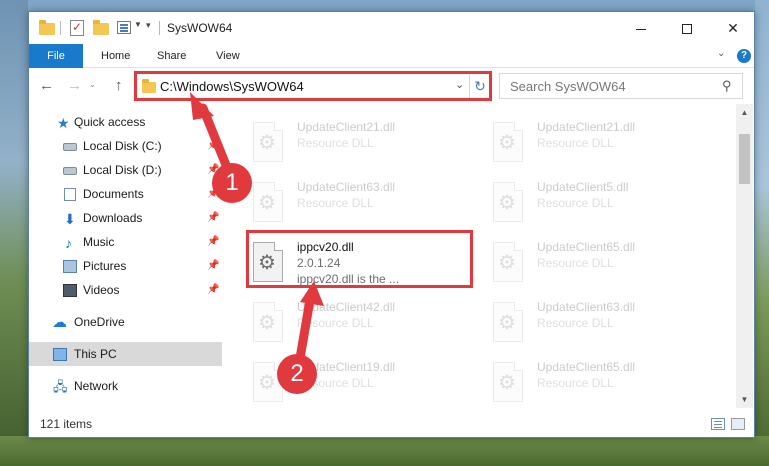  What do you see at coordinates (744, 159) in the screenshot?
I see `scroll-thumb` at bounding box center [744, 159].